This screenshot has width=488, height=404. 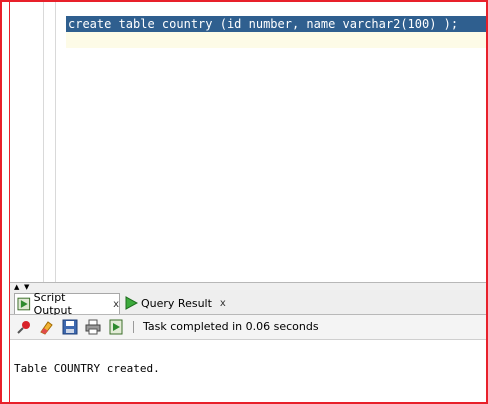 What do you see at coordinates (131, 303) in the screenshot?
I see `run-triangle-icon` at bounding box center [131, 303].